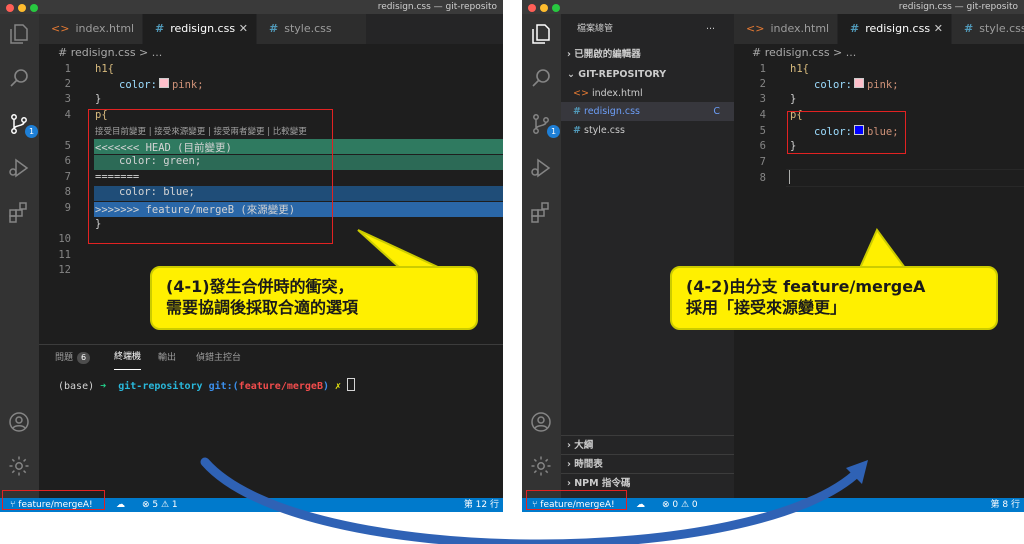 Image resolution: width=1024 pixels, height=544 pixels. I want to click on window-title: redisign.css — git-reposito, so click(437, 7).